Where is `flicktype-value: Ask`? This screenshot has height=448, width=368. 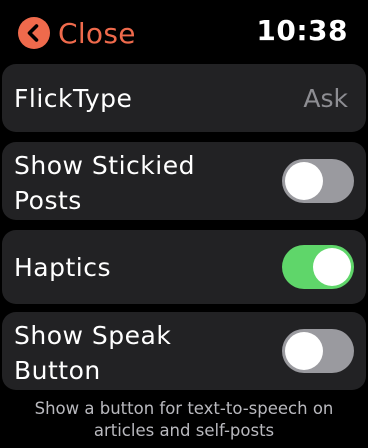 flicktype-value: Ask is located at coordinates (325, 98).